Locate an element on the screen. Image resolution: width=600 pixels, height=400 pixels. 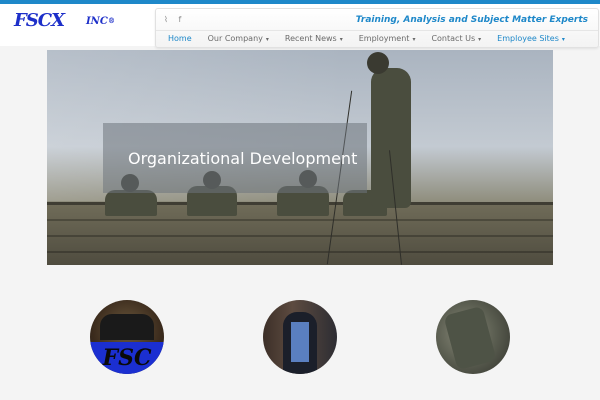
feature-logo-text: FSC is located at coordinates (127, 358).